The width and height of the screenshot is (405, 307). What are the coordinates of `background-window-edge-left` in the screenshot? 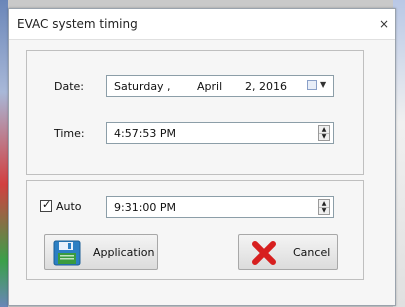 It's located at (4, 153).